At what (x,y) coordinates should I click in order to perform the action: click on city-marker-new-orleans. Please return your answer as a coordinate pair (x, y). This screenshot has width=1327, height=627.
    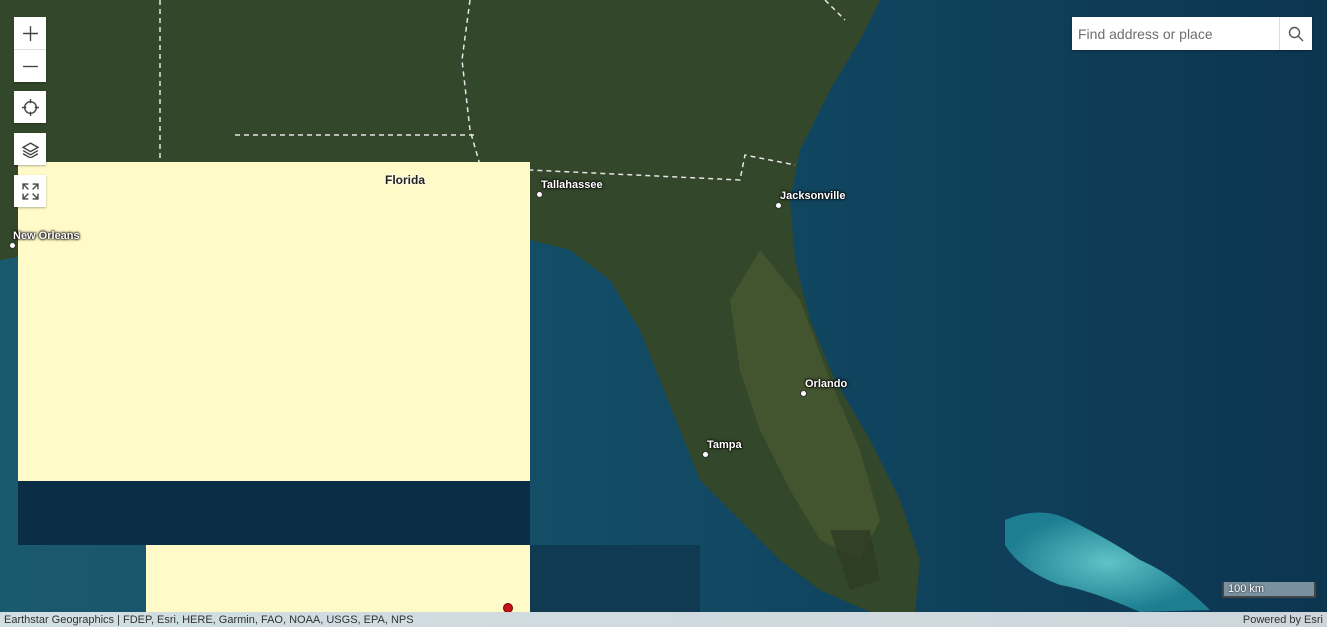
    Looking at the image, I should click on (12, 245).